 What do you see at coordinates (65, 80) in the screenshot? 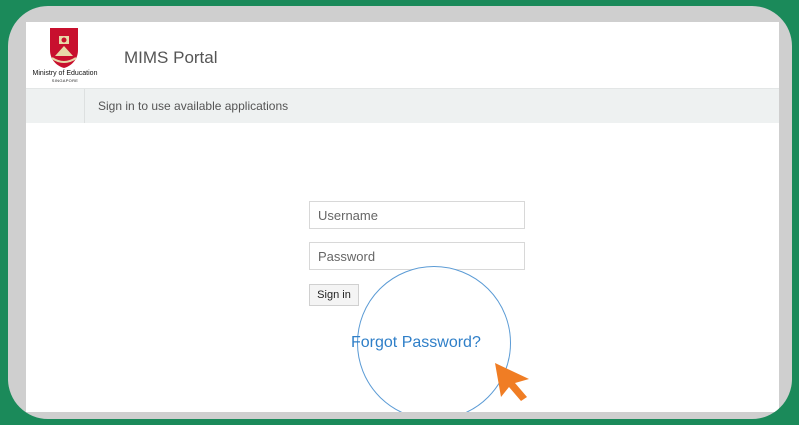
I see `logo-subtext: SINGAPORE` at bounding box center [65, 80].